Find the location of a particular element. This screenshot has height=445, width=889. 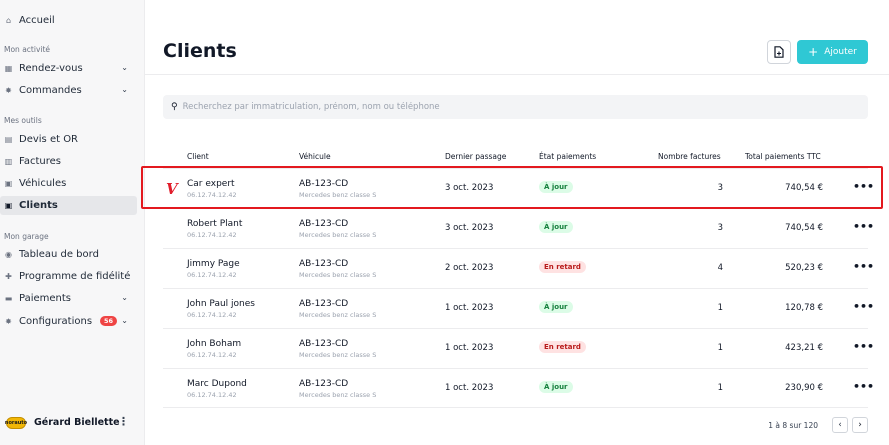

settings-icon: ✸ is located at coordinates (8, 321).